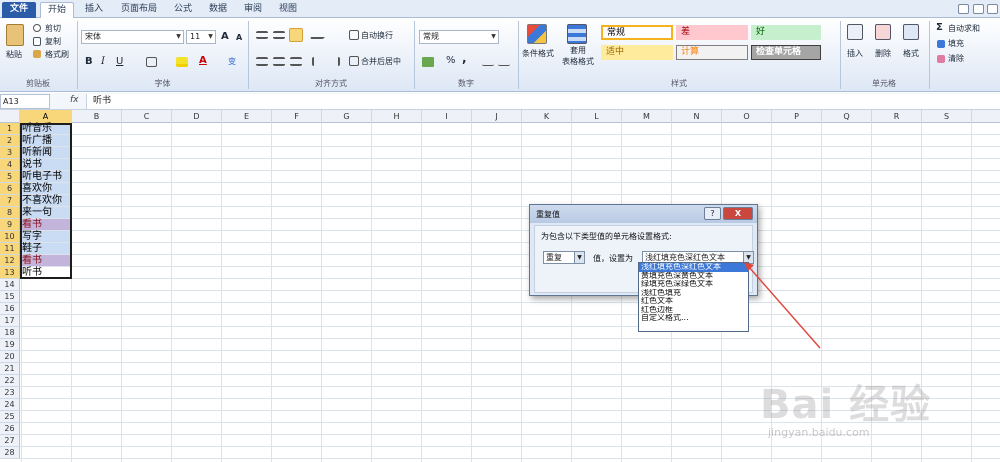 Image resolution: width=1000 pixels, height=462 pixels. What do you see at coordinates (45, 261) in the screenshot?
I see `cell-a12: 看书` at bounding box center [45, 261].